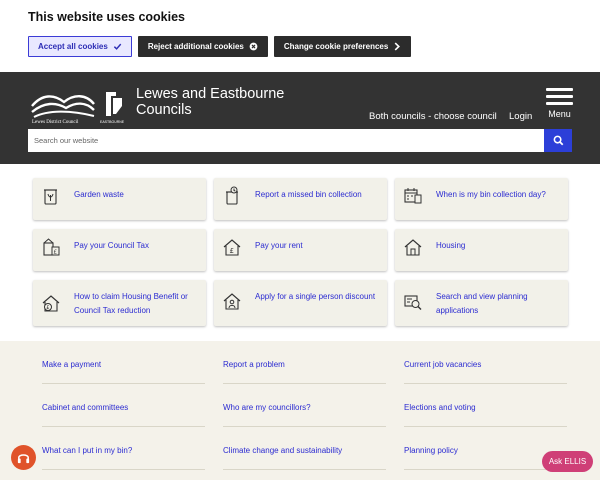 The image size is (600, 480). I want to click on link-climate-change: Climate change and sustainability, so click(304, 449).